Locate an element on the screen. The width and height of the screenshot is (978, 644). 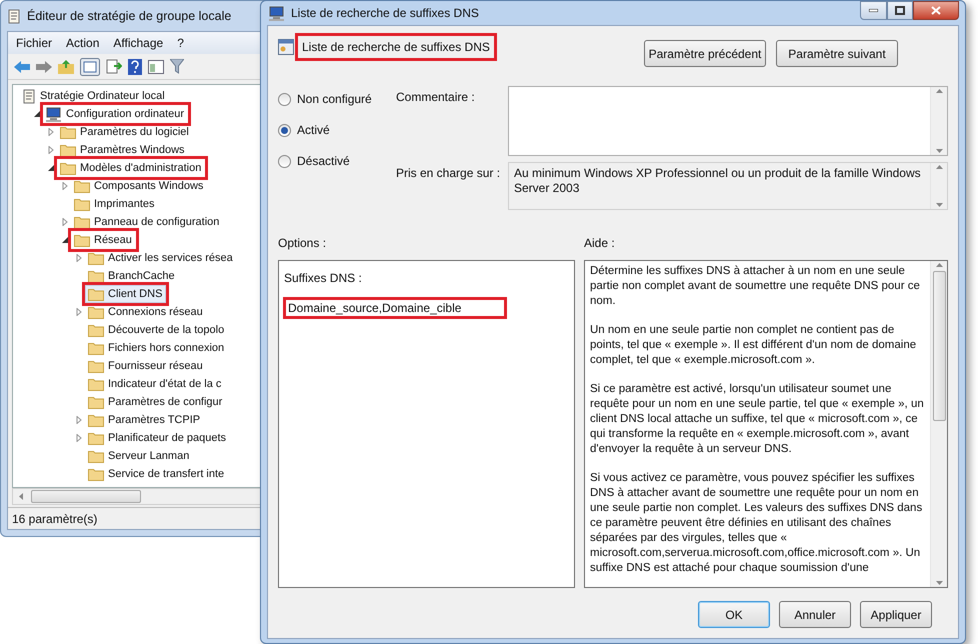
tree-item: Imprimantes is located at coordinates (115, 204).